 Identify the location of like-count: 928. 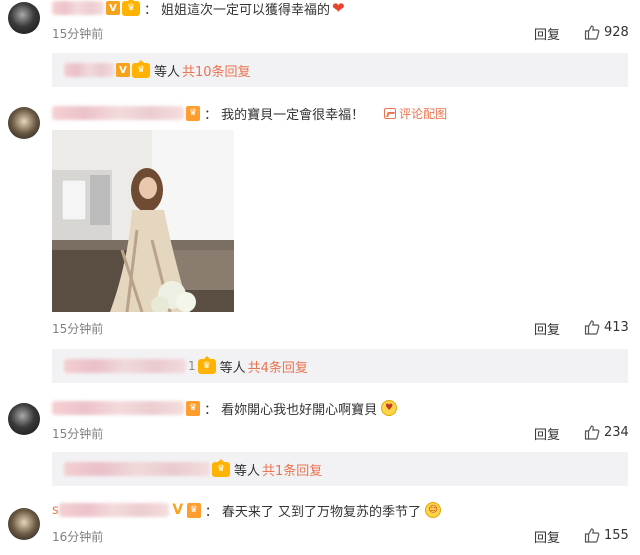
(616, 32).